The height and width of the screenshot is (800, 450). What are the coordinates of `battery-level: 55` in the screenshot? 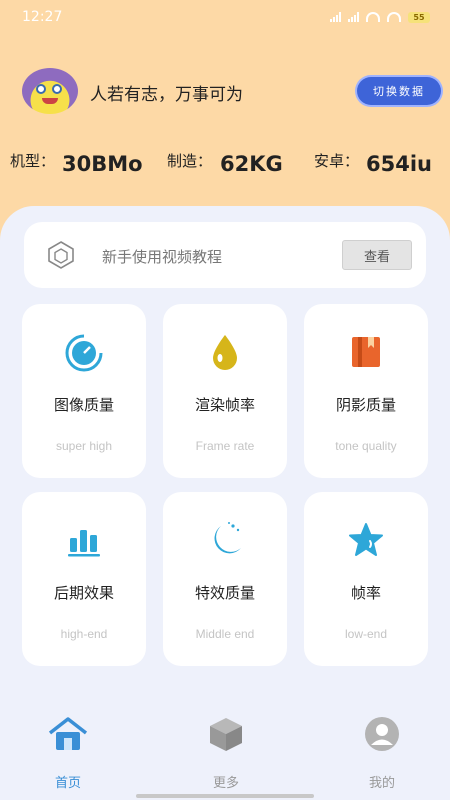 It's located at (419, 17).